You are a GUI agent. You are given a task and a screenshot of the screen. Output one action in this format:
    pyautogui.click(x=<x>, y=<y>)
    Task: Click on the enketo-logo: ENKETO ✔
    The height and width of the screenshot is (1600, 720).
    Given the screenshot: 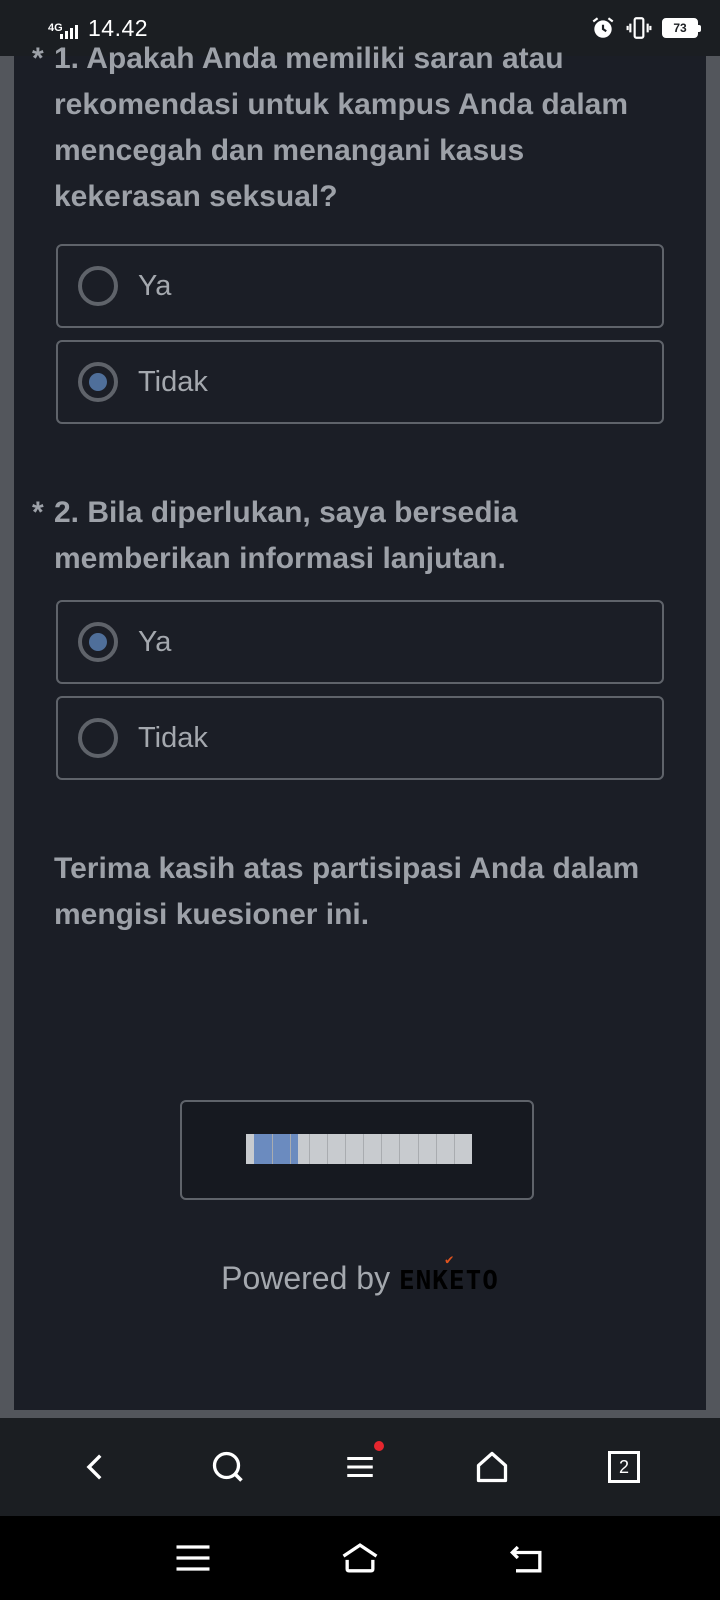 What is the action you would take?
    pyautogui.click(x=449, y=1274)
    